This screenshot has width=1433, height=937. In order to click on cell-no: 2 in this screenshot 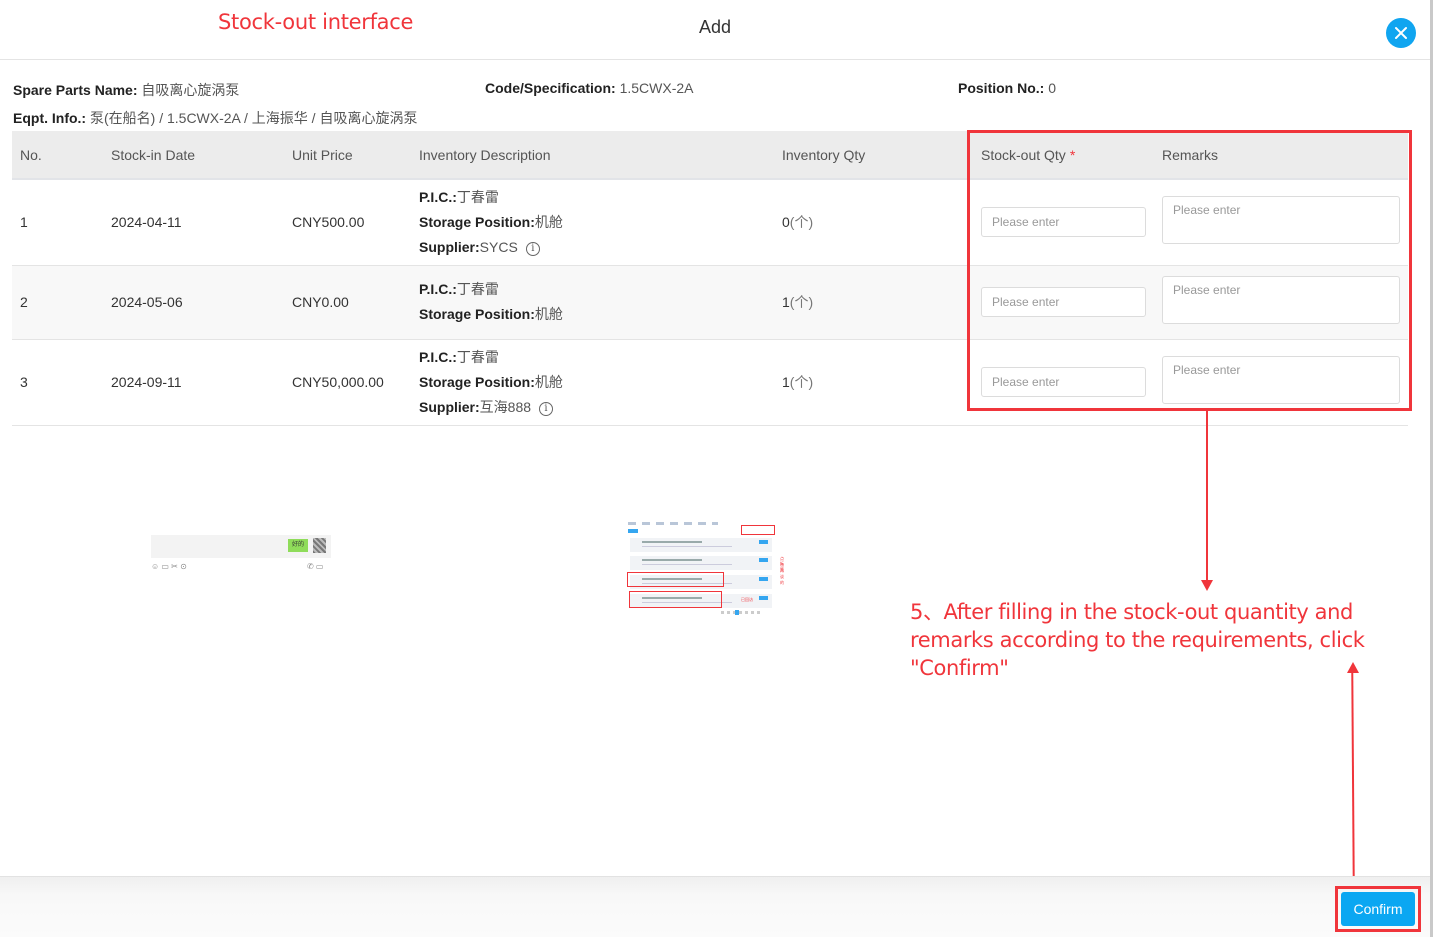, I will do `click(57, 302)`.